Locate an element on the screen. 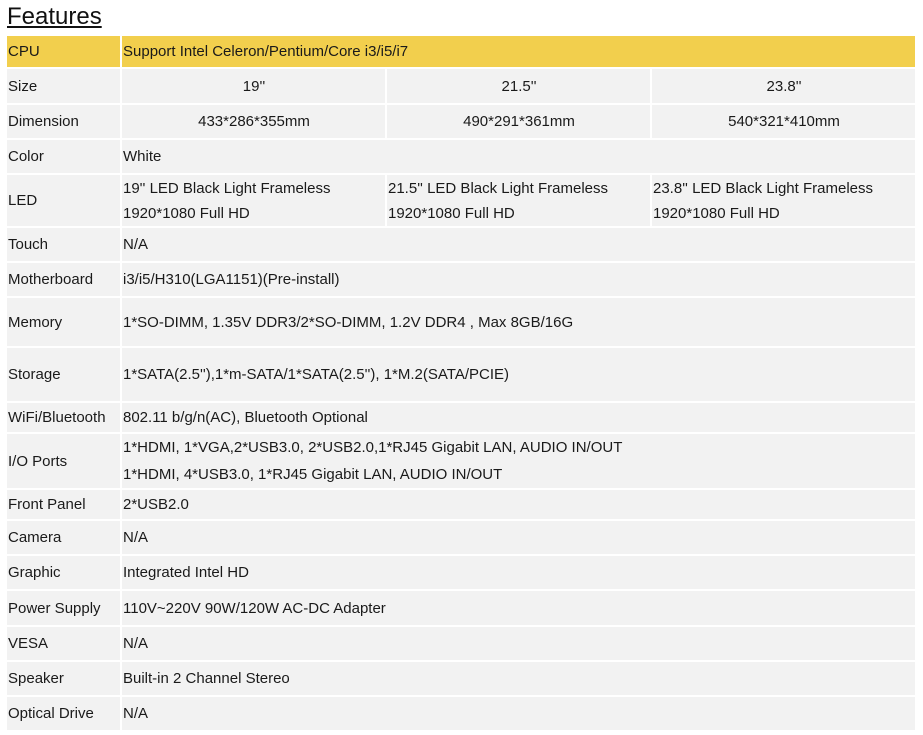 Image resolution: width=923 pixels, height=735 pixels. camera-label: Camera is located at coordinates (63, 537).